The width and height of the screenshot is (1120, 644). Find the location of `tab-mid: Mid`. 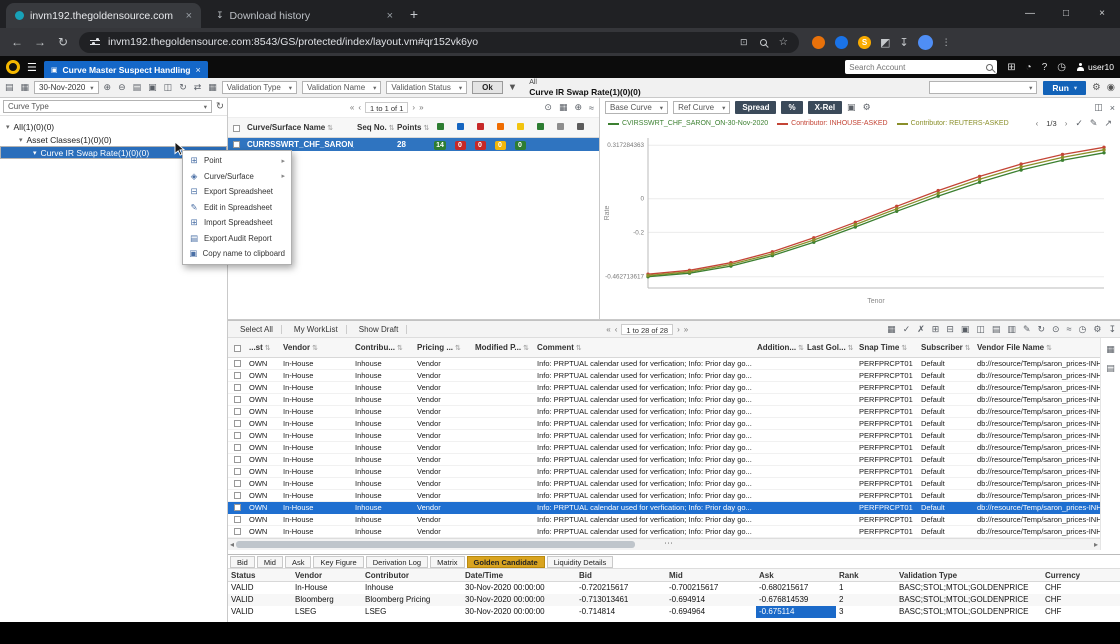

tab-mid: Mid is located at coordinates (269, 561).